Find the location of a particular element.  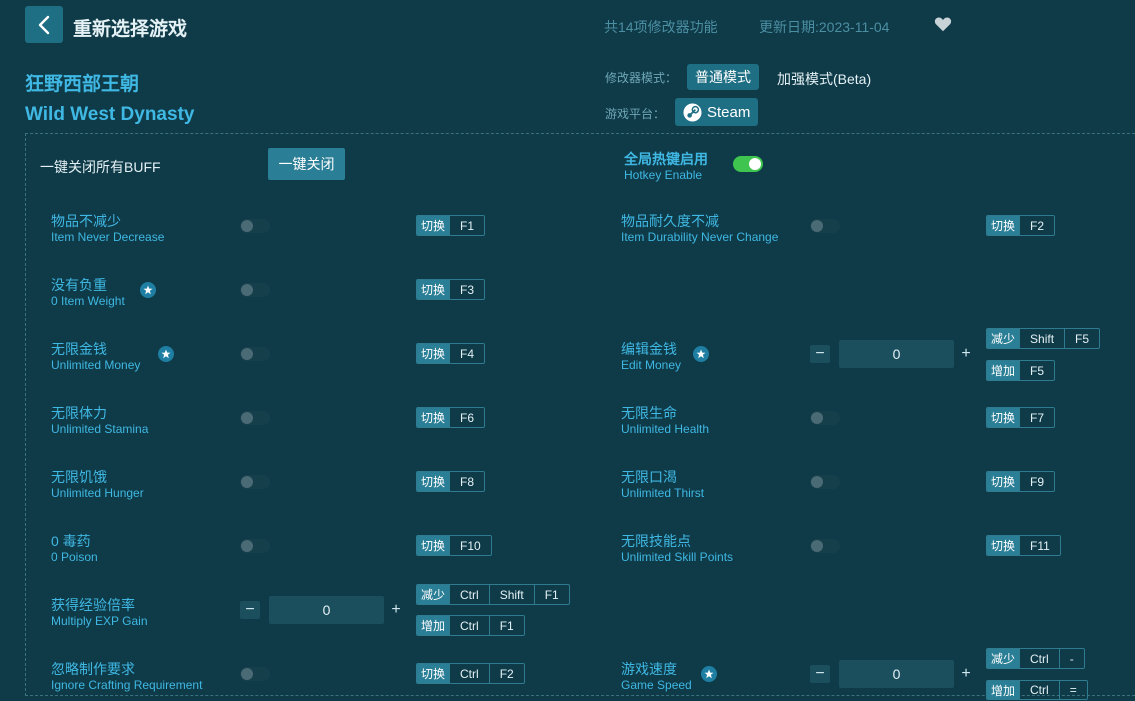

feature-label-cn: 0 毒药 is located at coordinates (71, 541).